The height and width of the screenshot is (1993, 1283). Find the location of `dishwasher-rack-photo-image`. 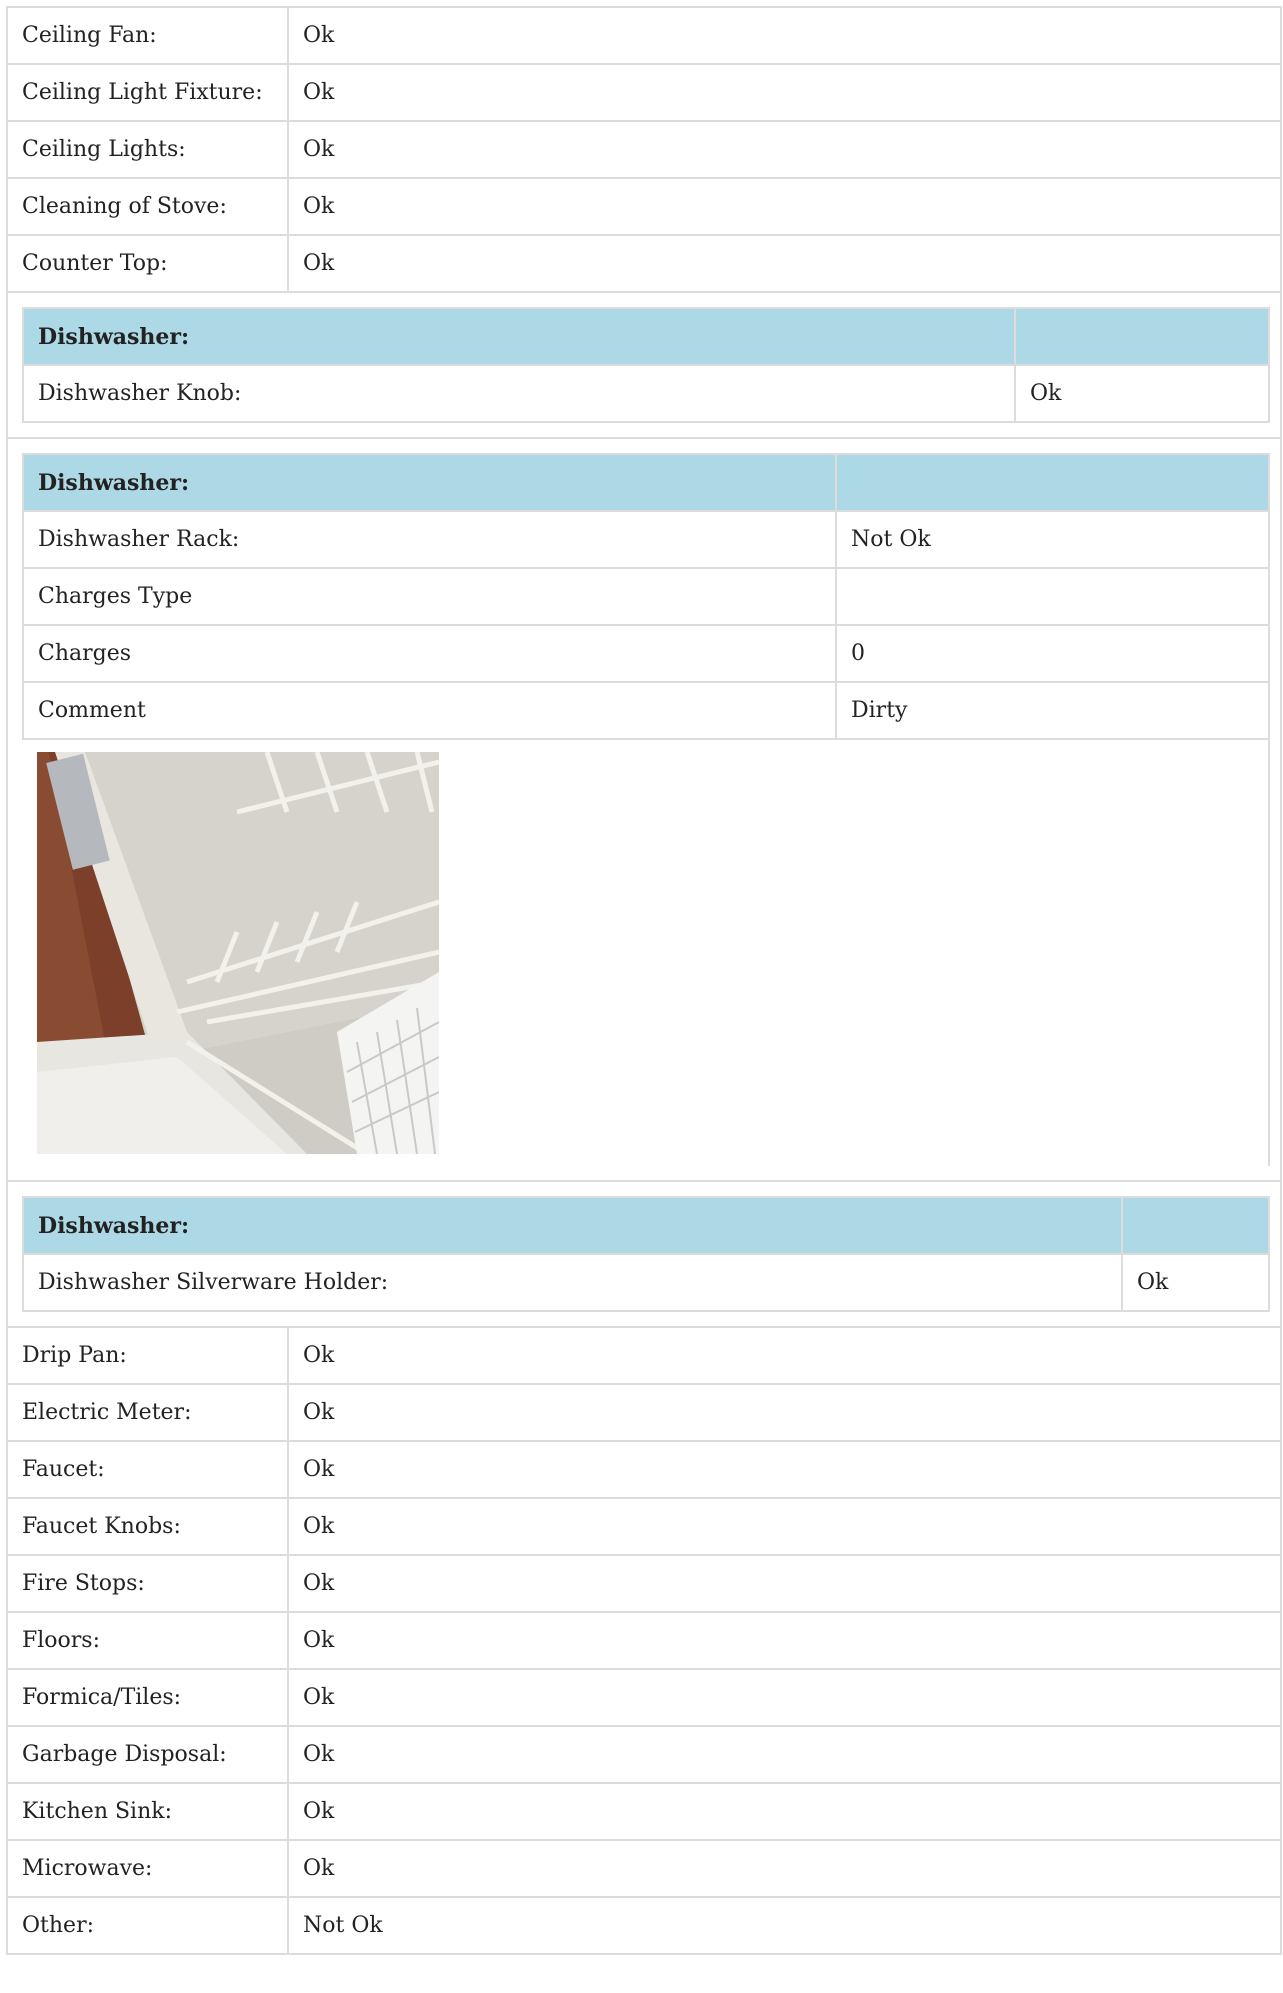

dishwasher-rack-photo-image is located at coordinates (238, 953).